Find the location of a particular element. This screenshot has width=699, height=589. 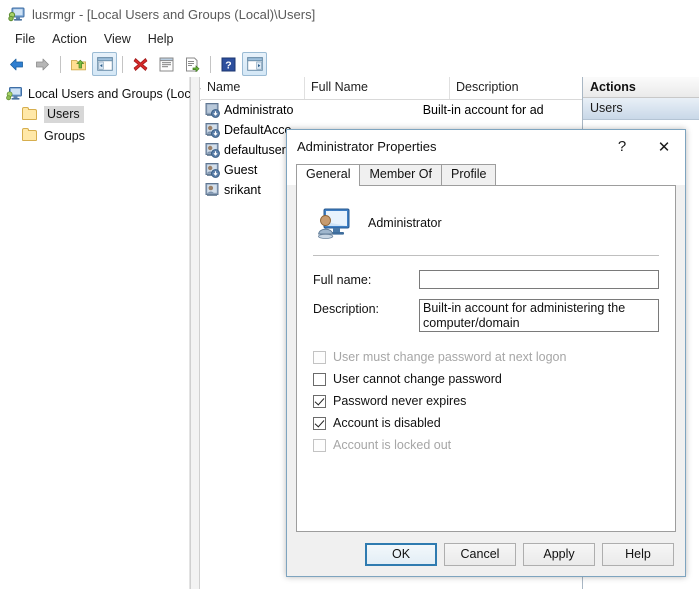

list-cell-name: srikant is located at coordinates (247, 190).